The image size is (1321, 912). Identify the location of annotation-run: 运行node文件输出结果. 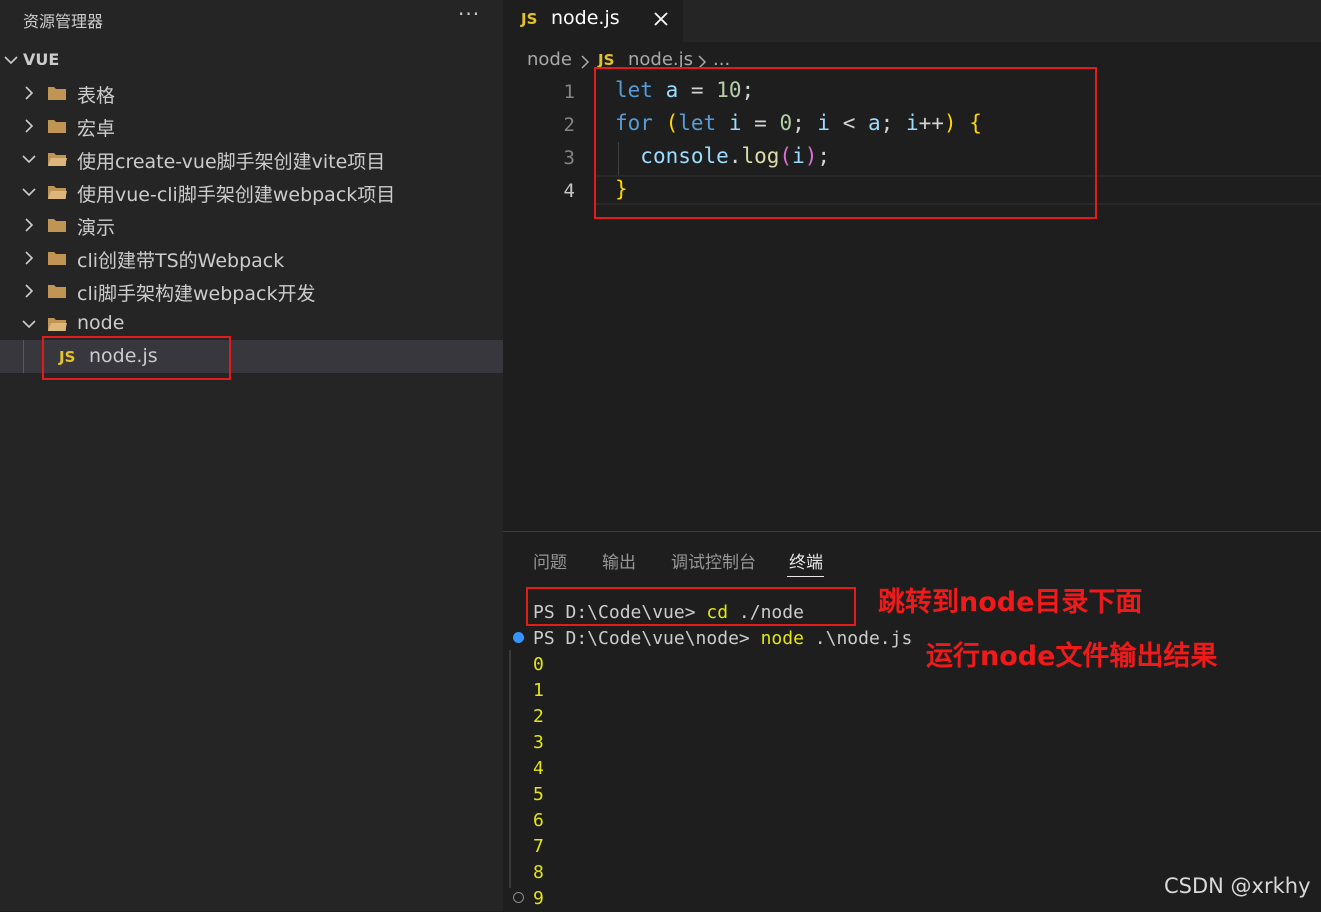
(1072, 656).